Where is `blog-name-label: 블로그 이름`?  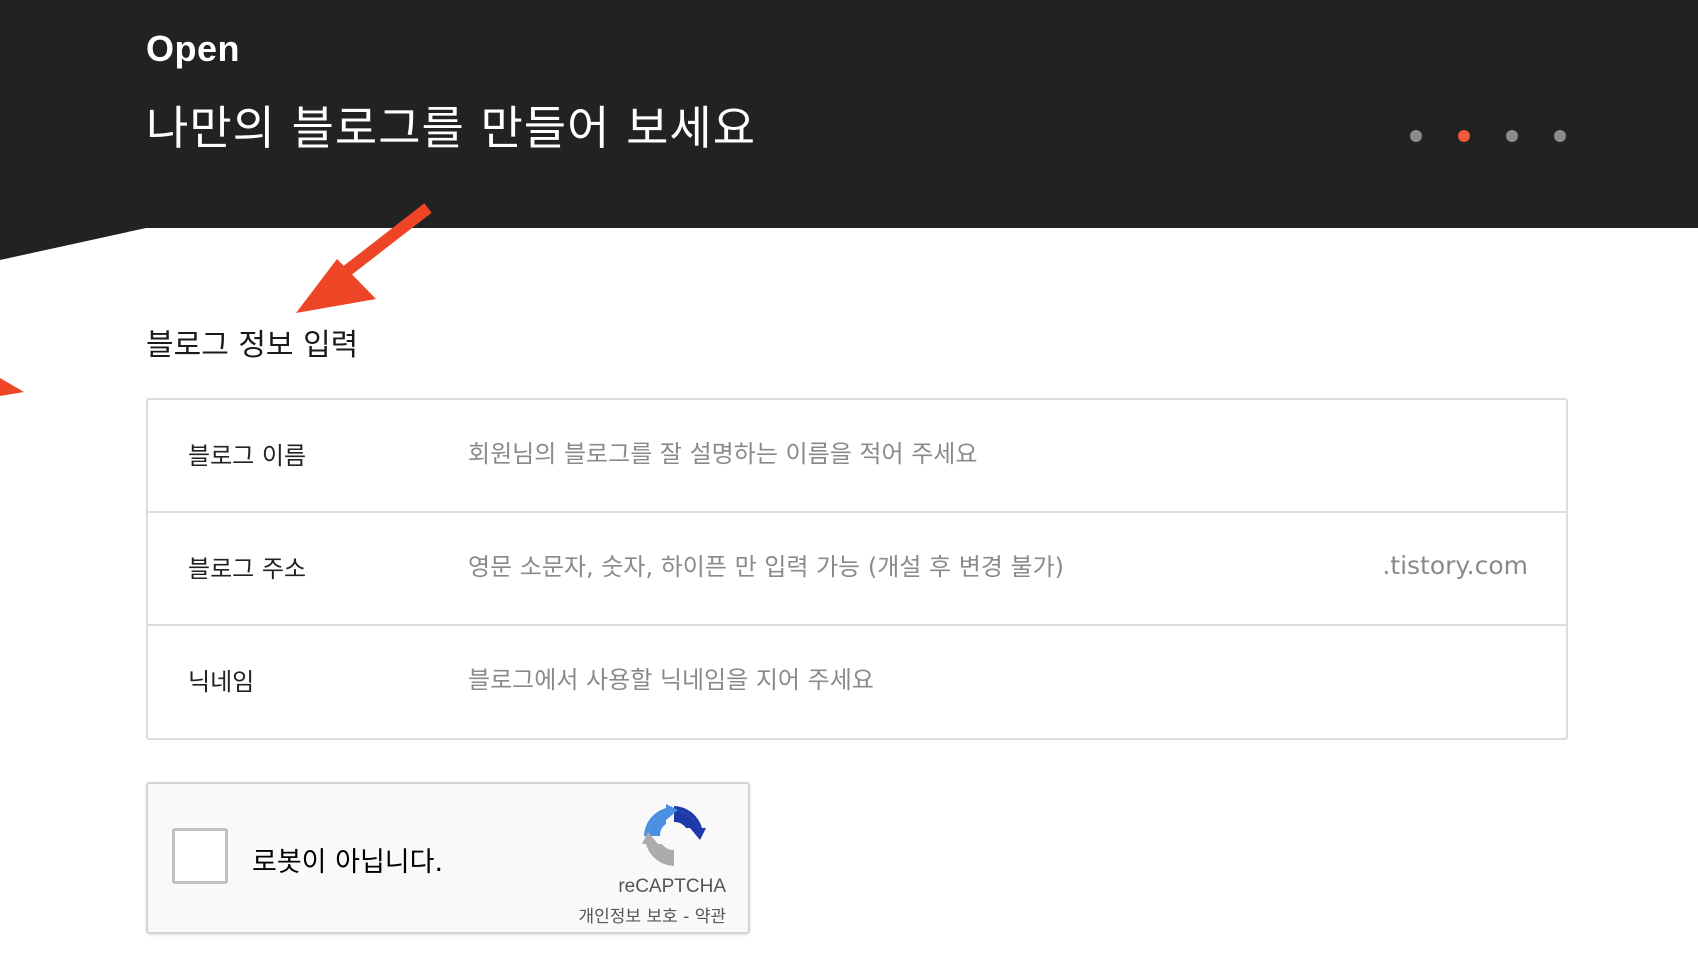
blog-name-label: 블로그 이름 is located at coordinates (247, 456).